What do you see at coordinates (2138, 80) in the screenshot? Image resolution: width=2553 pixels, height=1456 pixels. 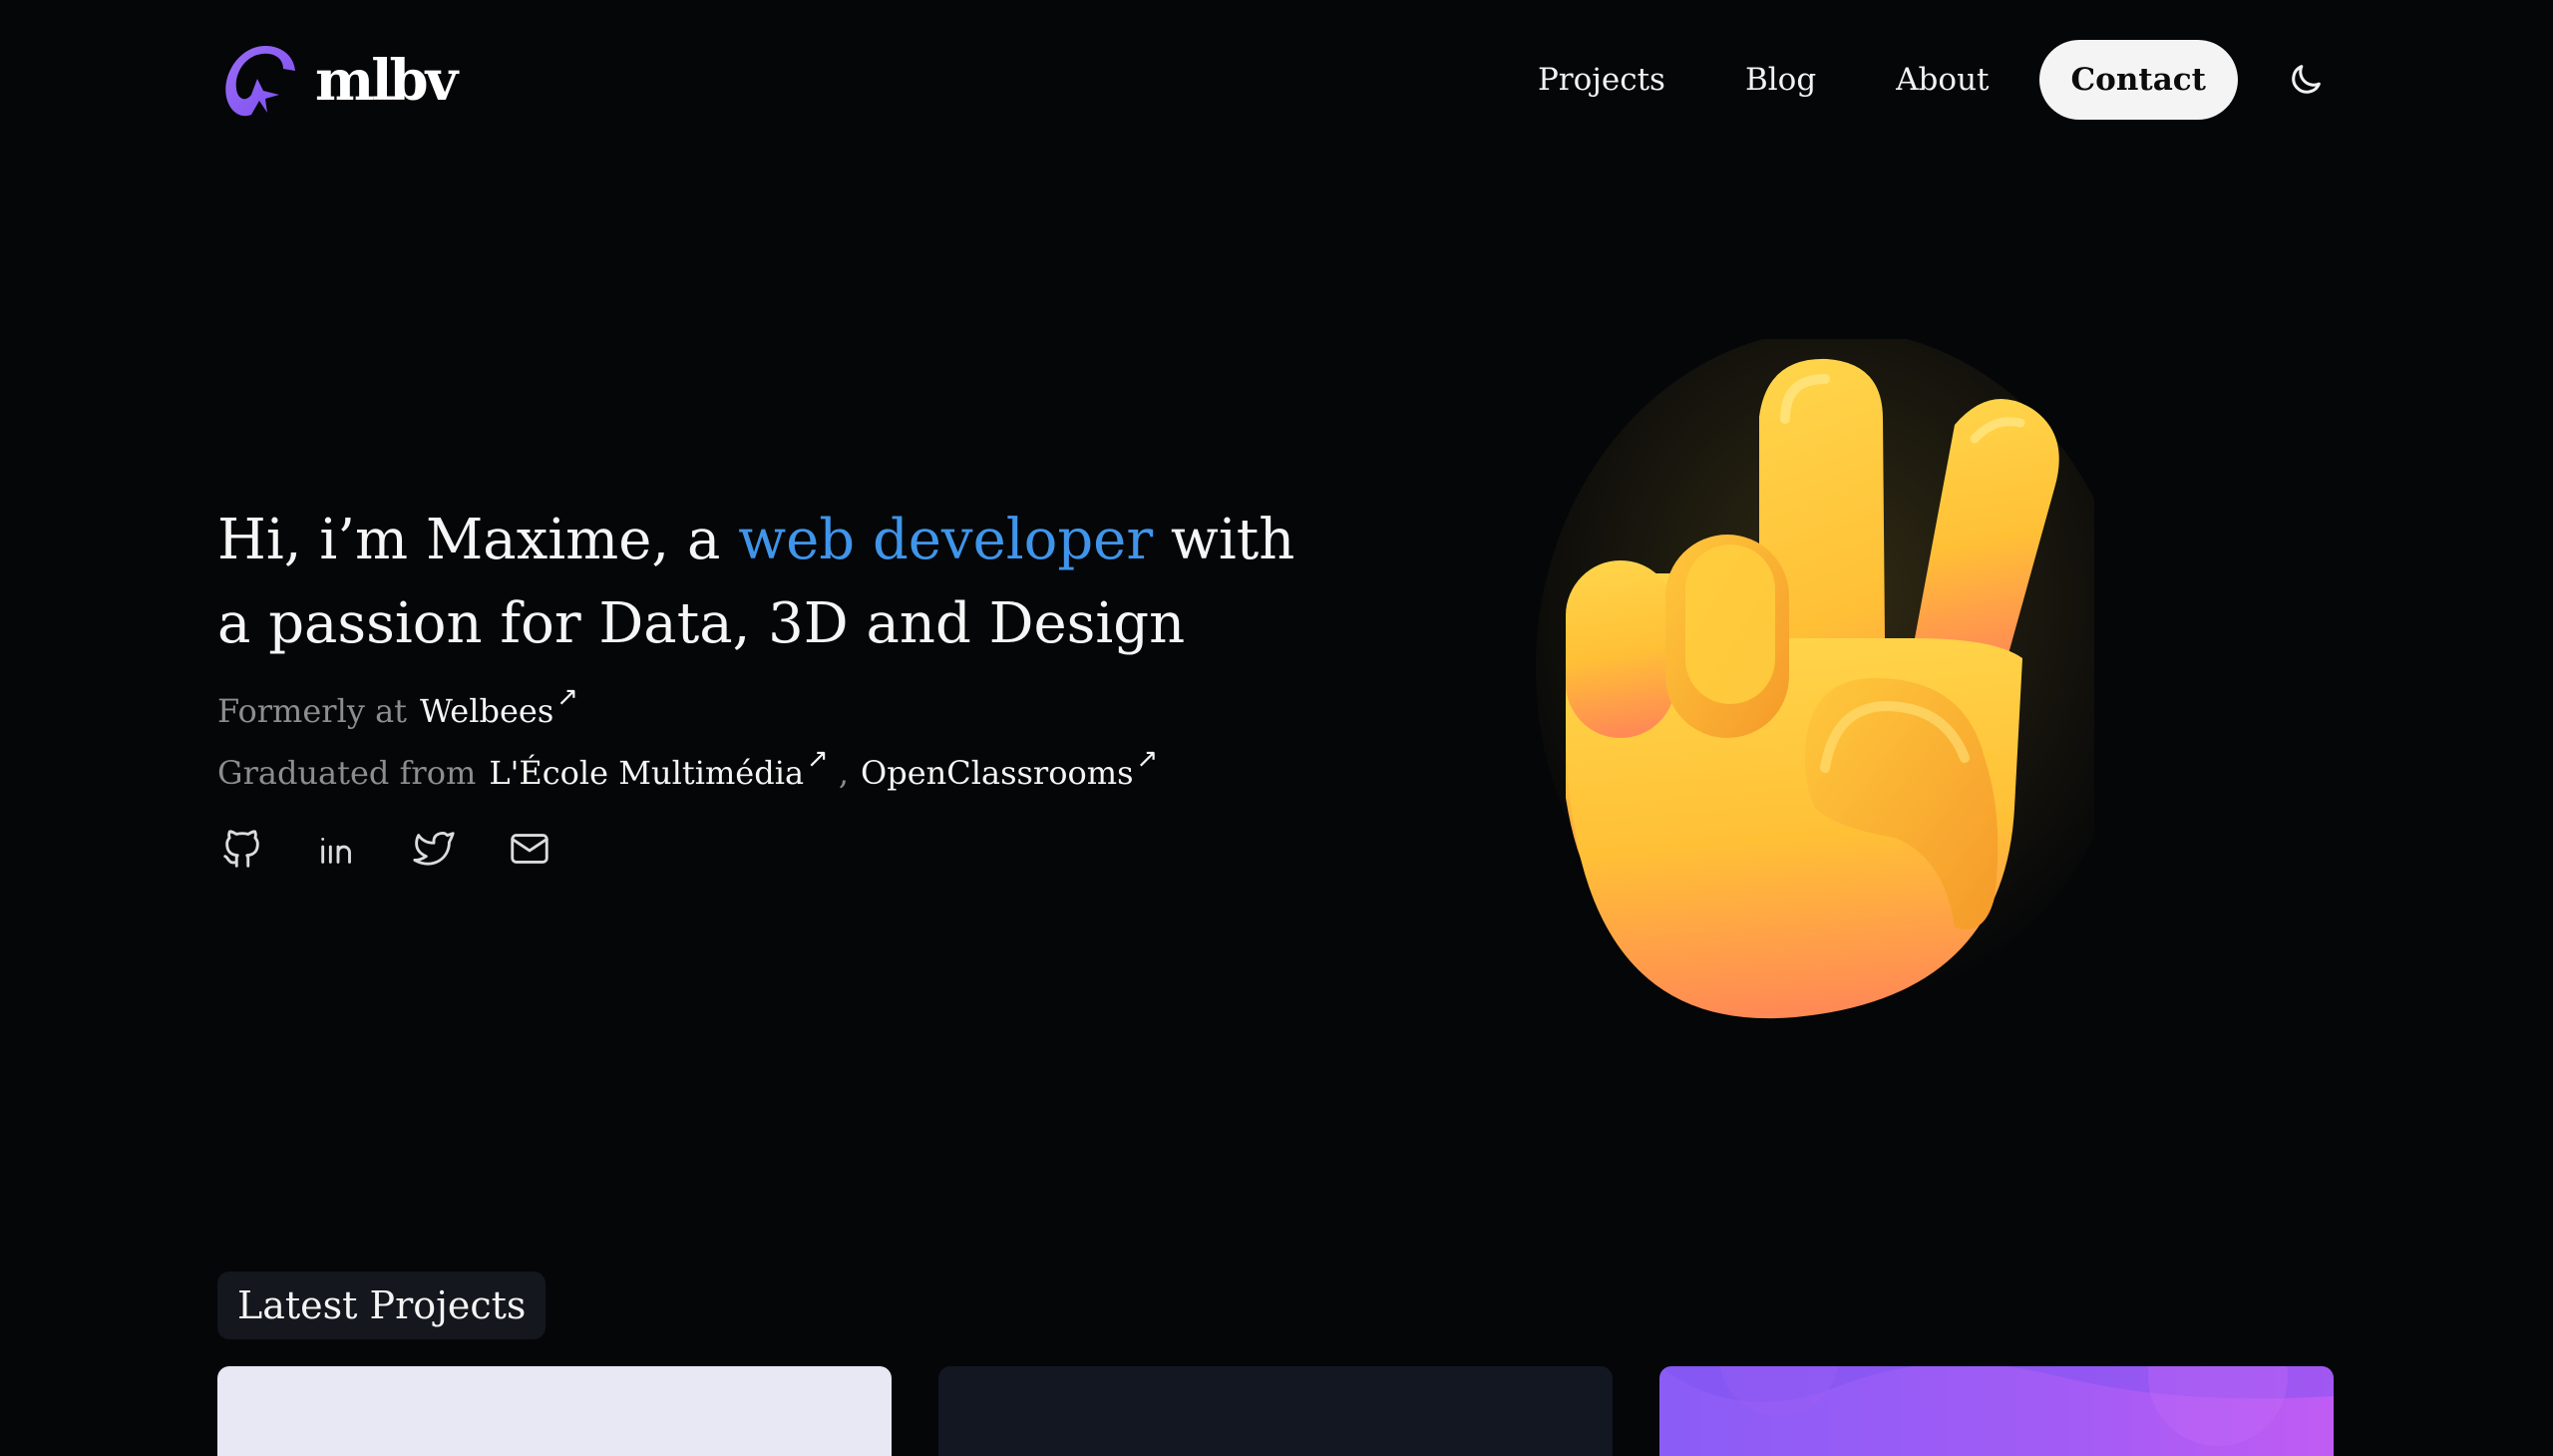 I see `contact-button: Contact` at bounding box center [2138, 80].